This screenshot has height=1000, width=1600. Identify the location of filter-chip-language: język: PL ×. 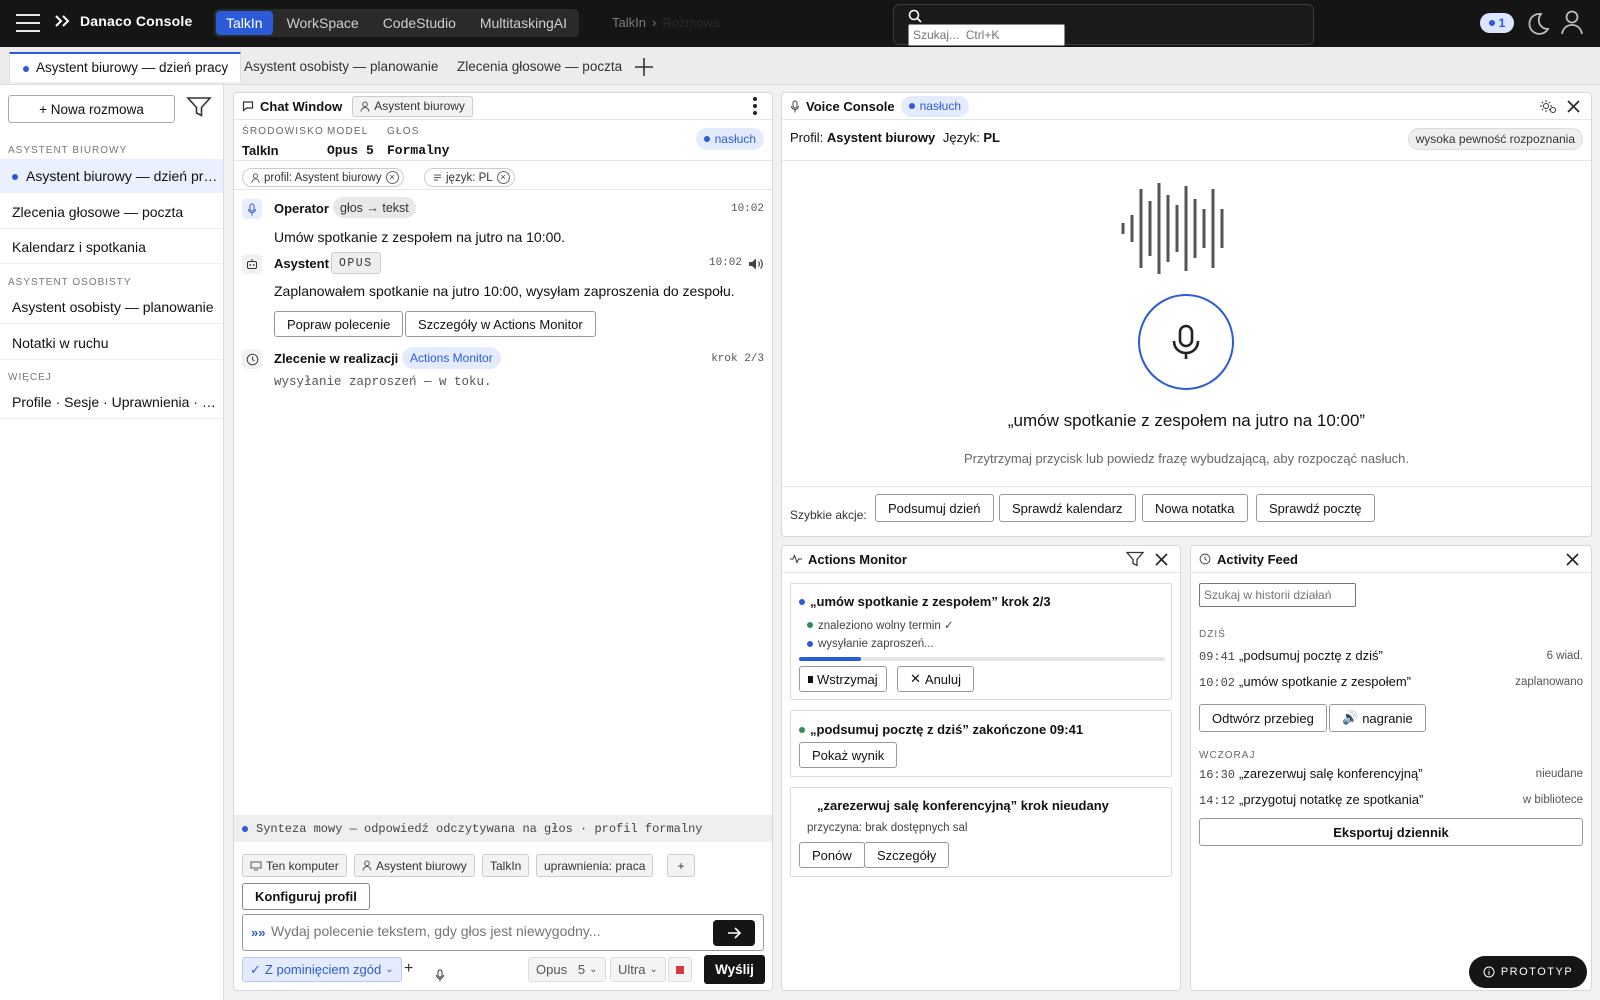
(469, 177).